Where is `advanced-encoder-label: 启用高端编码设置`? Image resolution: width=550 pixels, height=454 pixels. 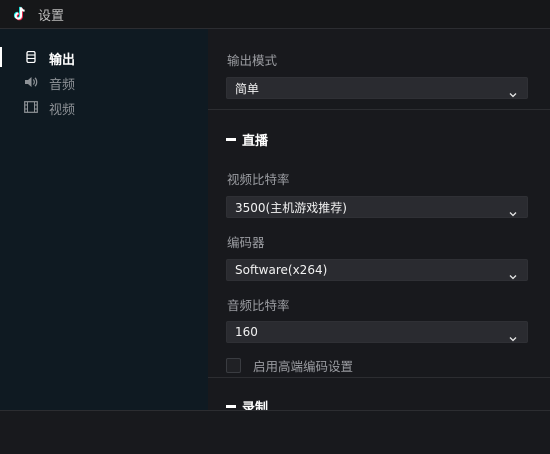 advanced-encoder-label: 启用高端编码设置 is located at coordinates (303, 366).